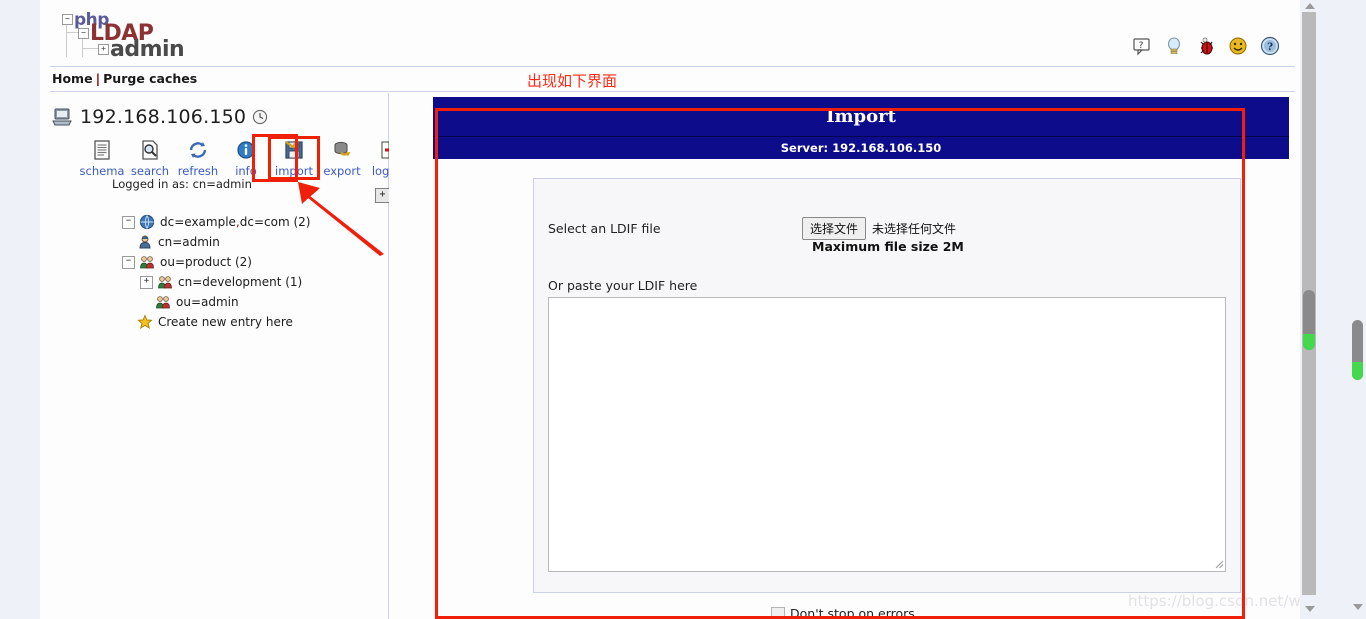 The image size is (1366, 619). I want to click on file-selection-status: 未选择任何文件, so click(914, 229).